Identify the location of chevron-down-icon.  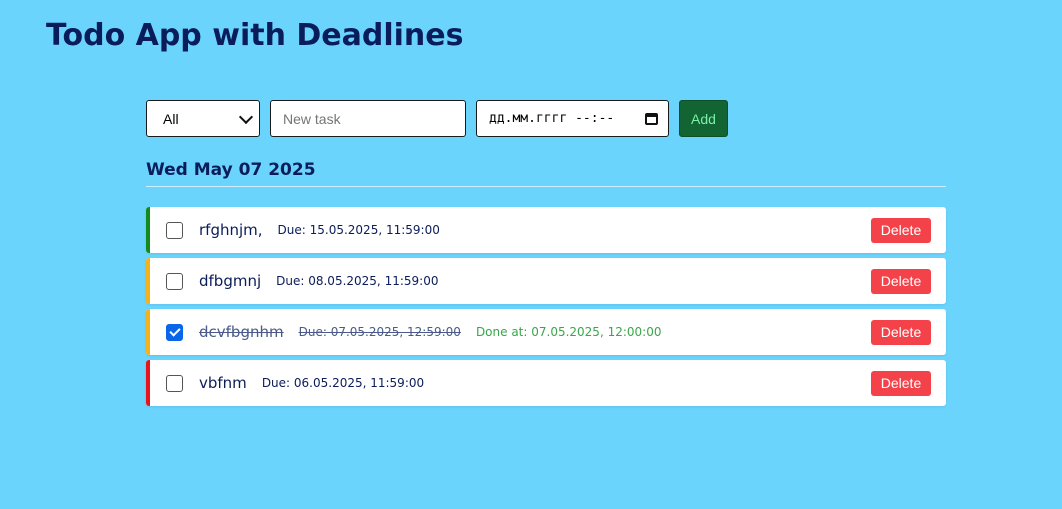
(246, 116).